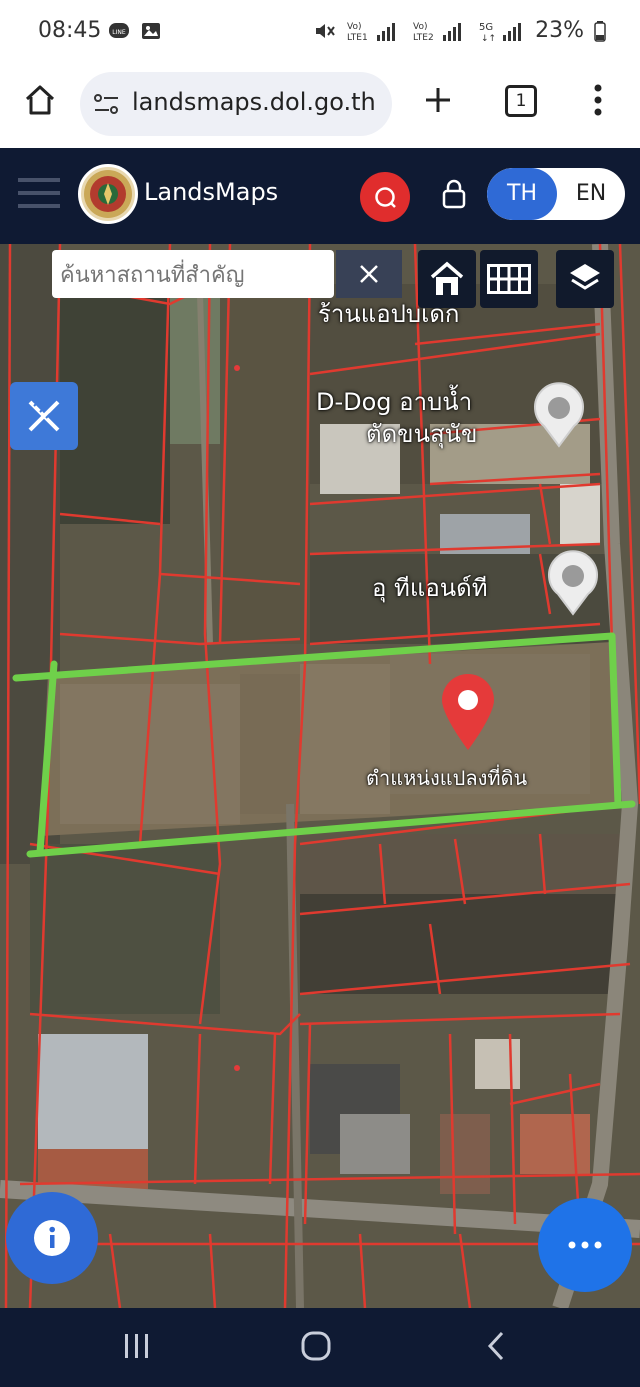  I want to click on ruler-pencil-icon, so click(44, 416).